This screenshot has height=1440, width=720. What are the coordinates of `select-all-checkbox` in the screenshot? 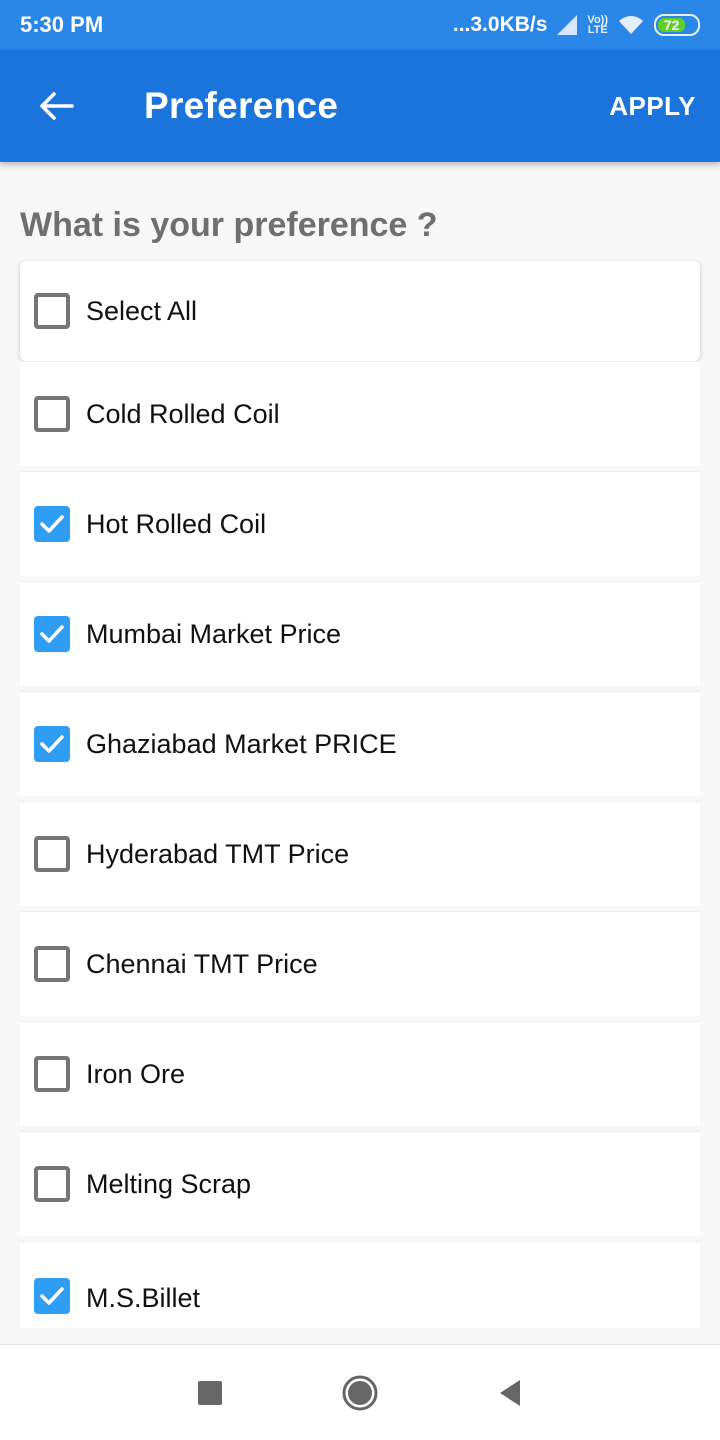 It's located at (52, 311).